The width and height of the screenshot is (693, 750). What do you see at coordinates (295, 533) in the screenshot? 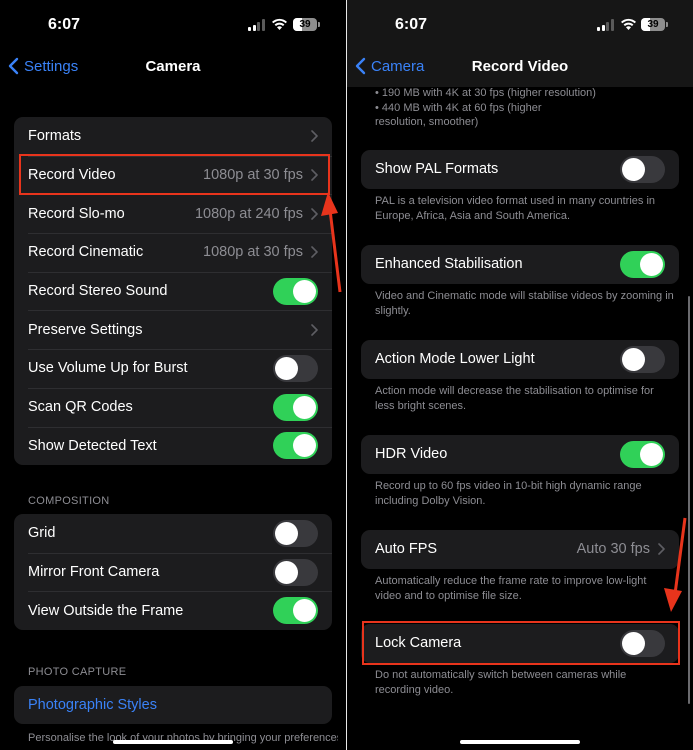
I see `toggle-grid` at bounding box center [295, 533].